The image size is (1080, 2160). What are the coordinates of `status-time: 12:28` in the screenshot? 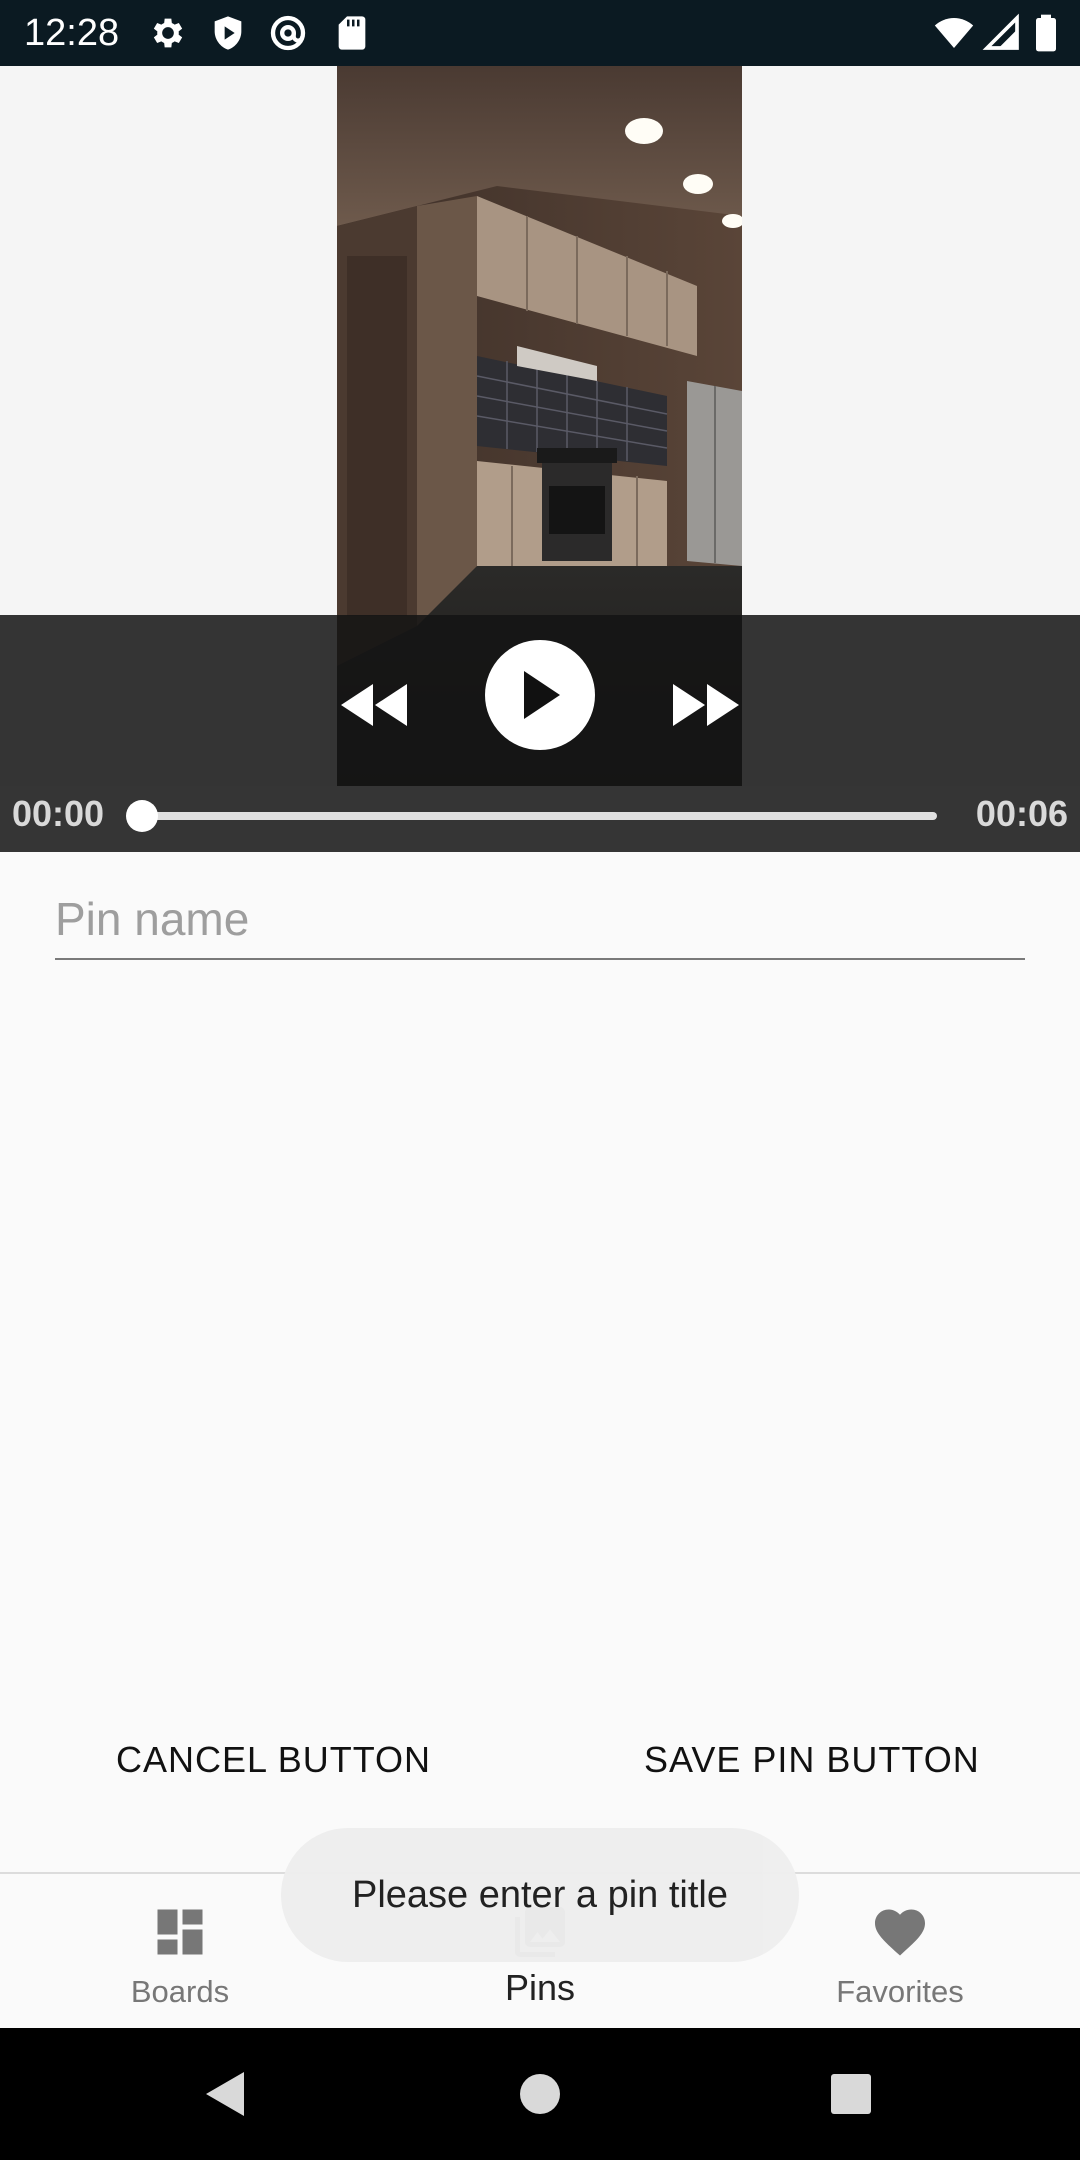 It's located at (72, 33).